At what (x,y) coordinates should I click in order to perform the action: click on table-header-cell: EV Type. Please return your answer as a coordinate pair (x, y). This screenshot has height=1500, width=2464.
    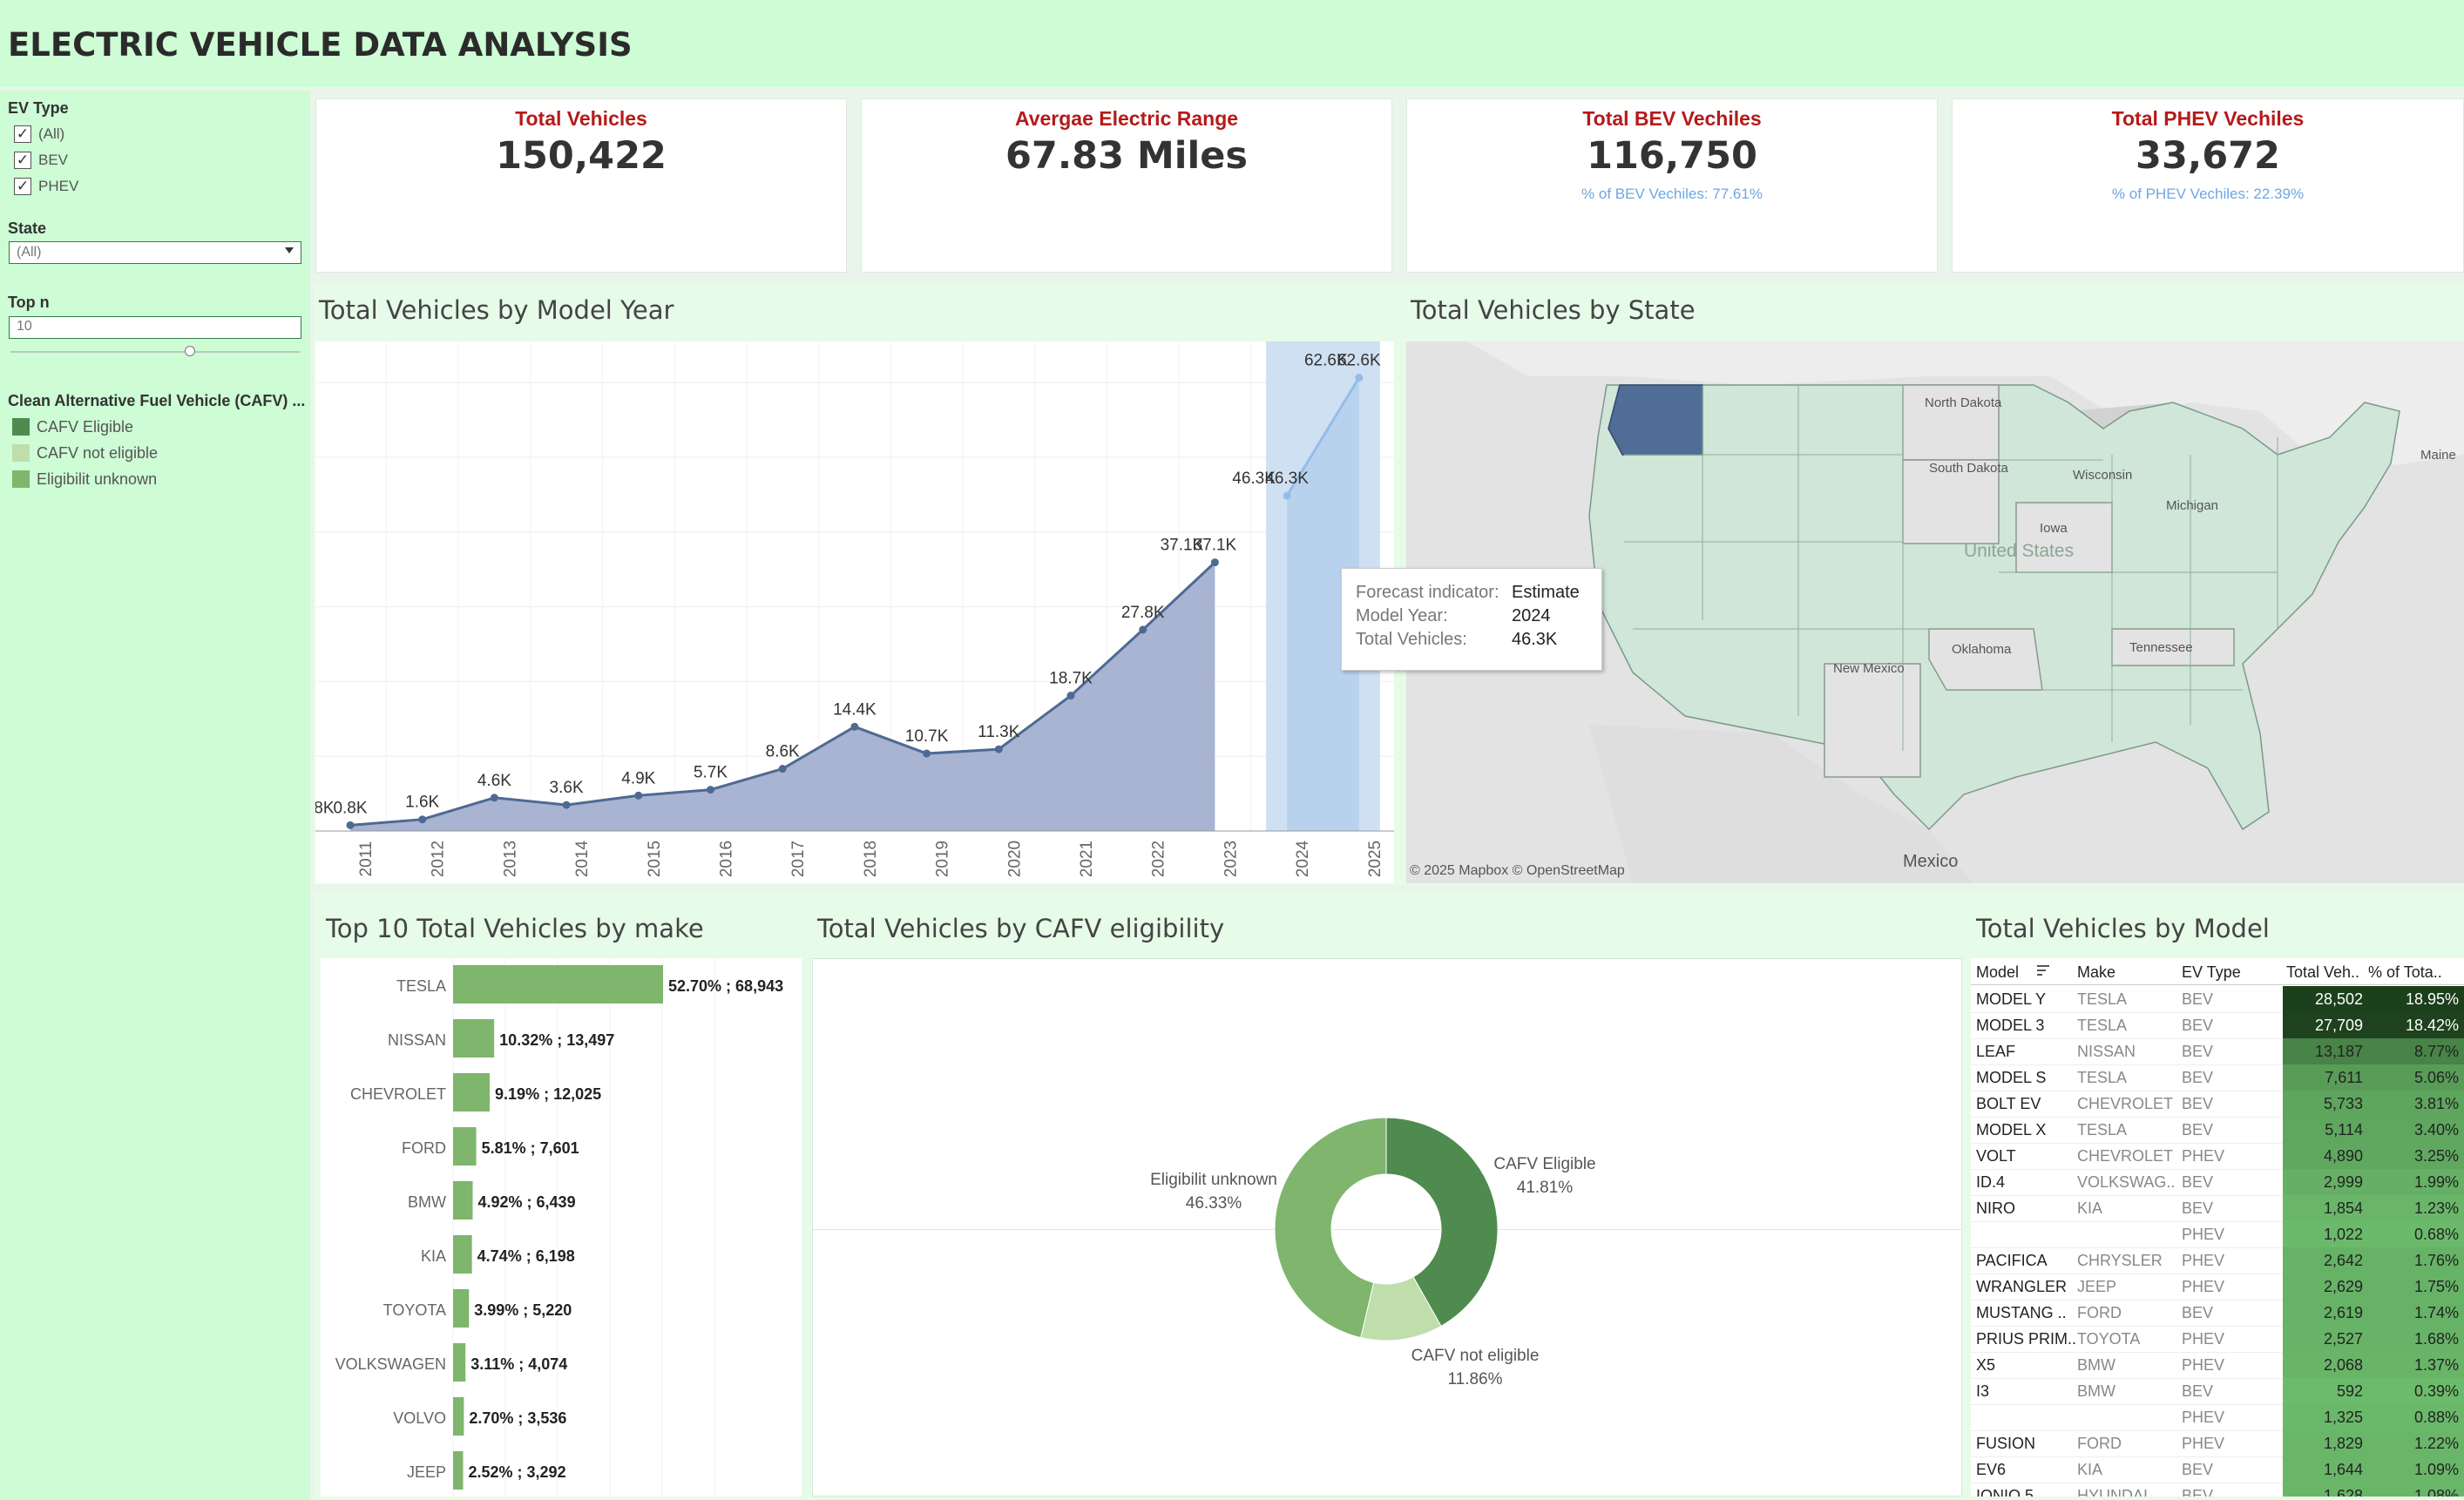
    Looking at the image, I should click on (2211, 972).